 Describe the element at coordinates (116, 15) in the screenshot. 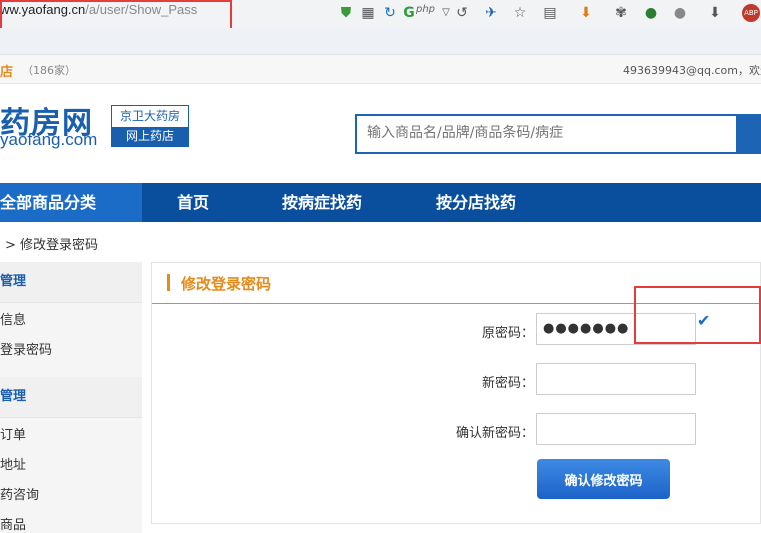

I see `highlight-box-url` at that location.